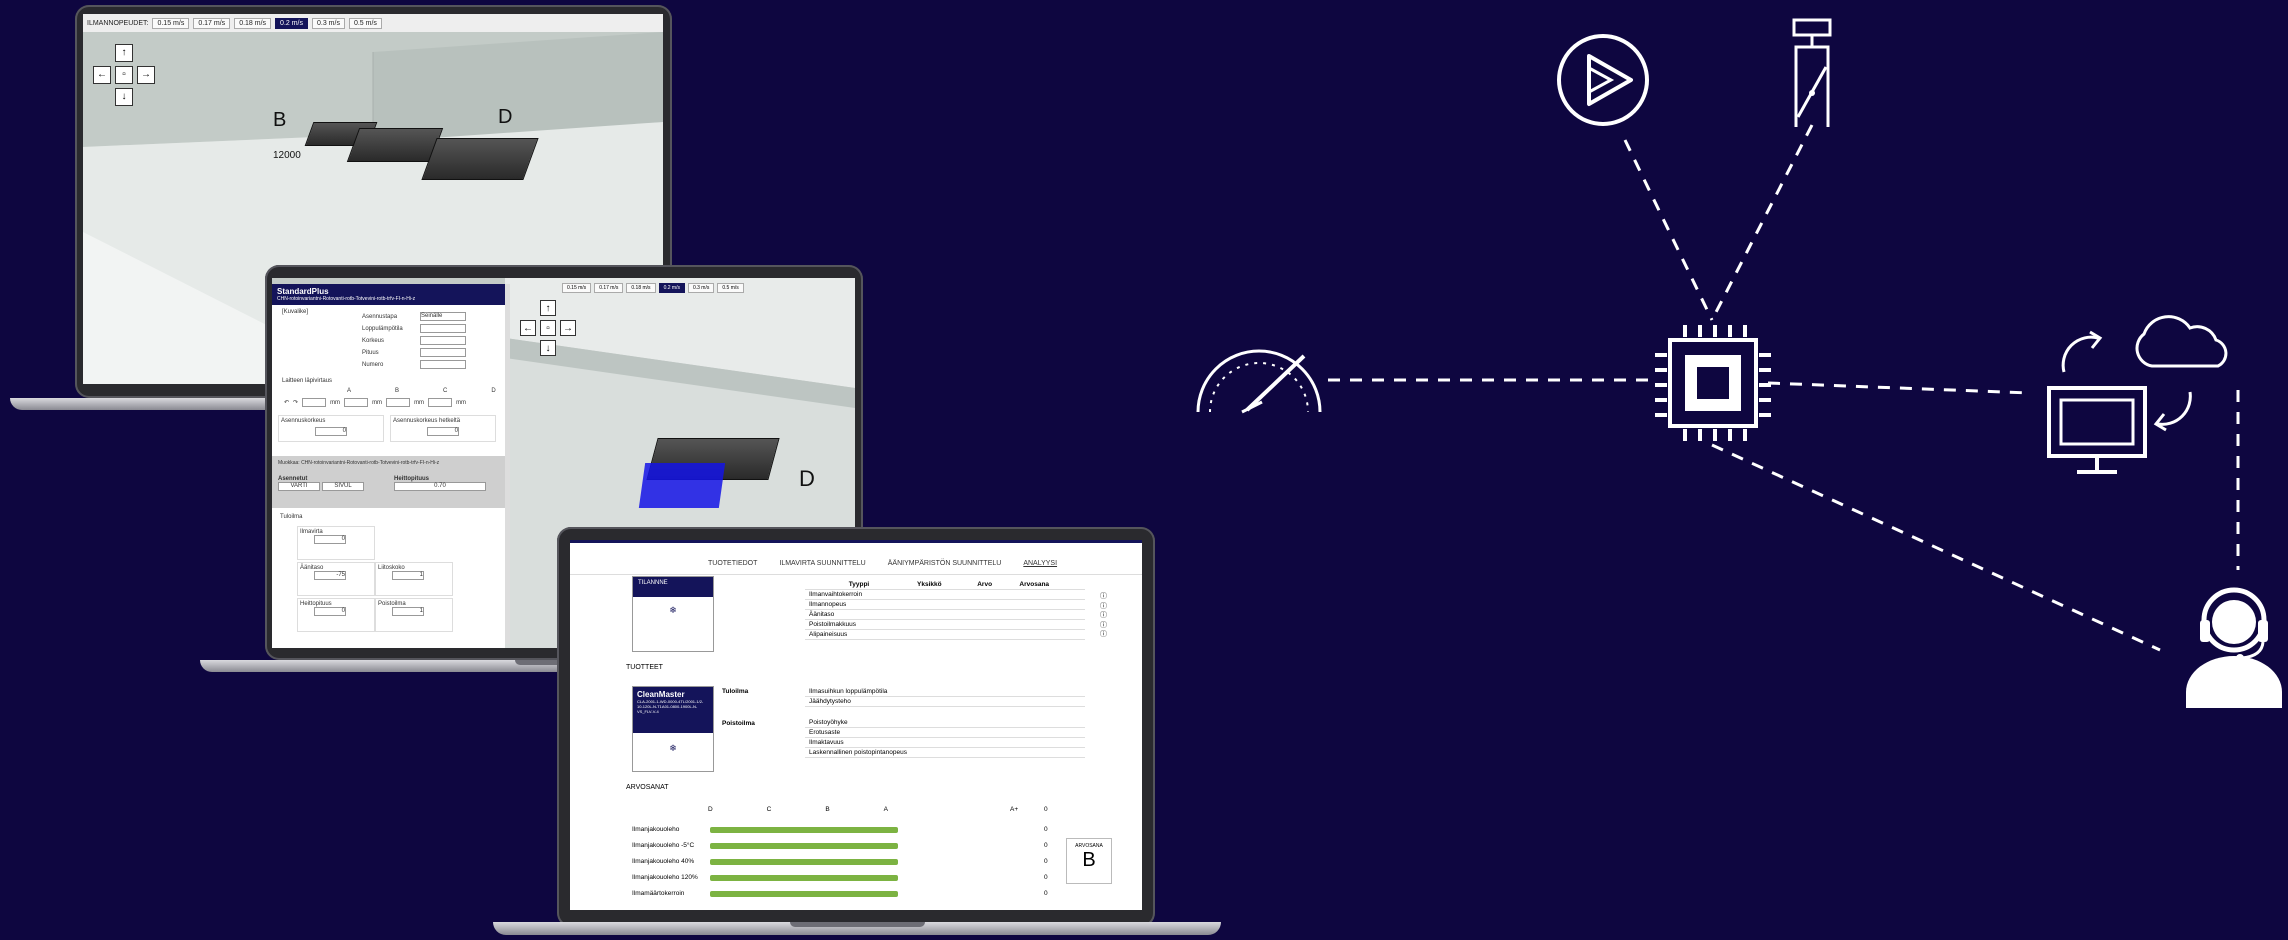 This screenshot has width=2288, height=940. I want to click on height-label: Asennuskorkeus hetkeltä, so click(427, 421).